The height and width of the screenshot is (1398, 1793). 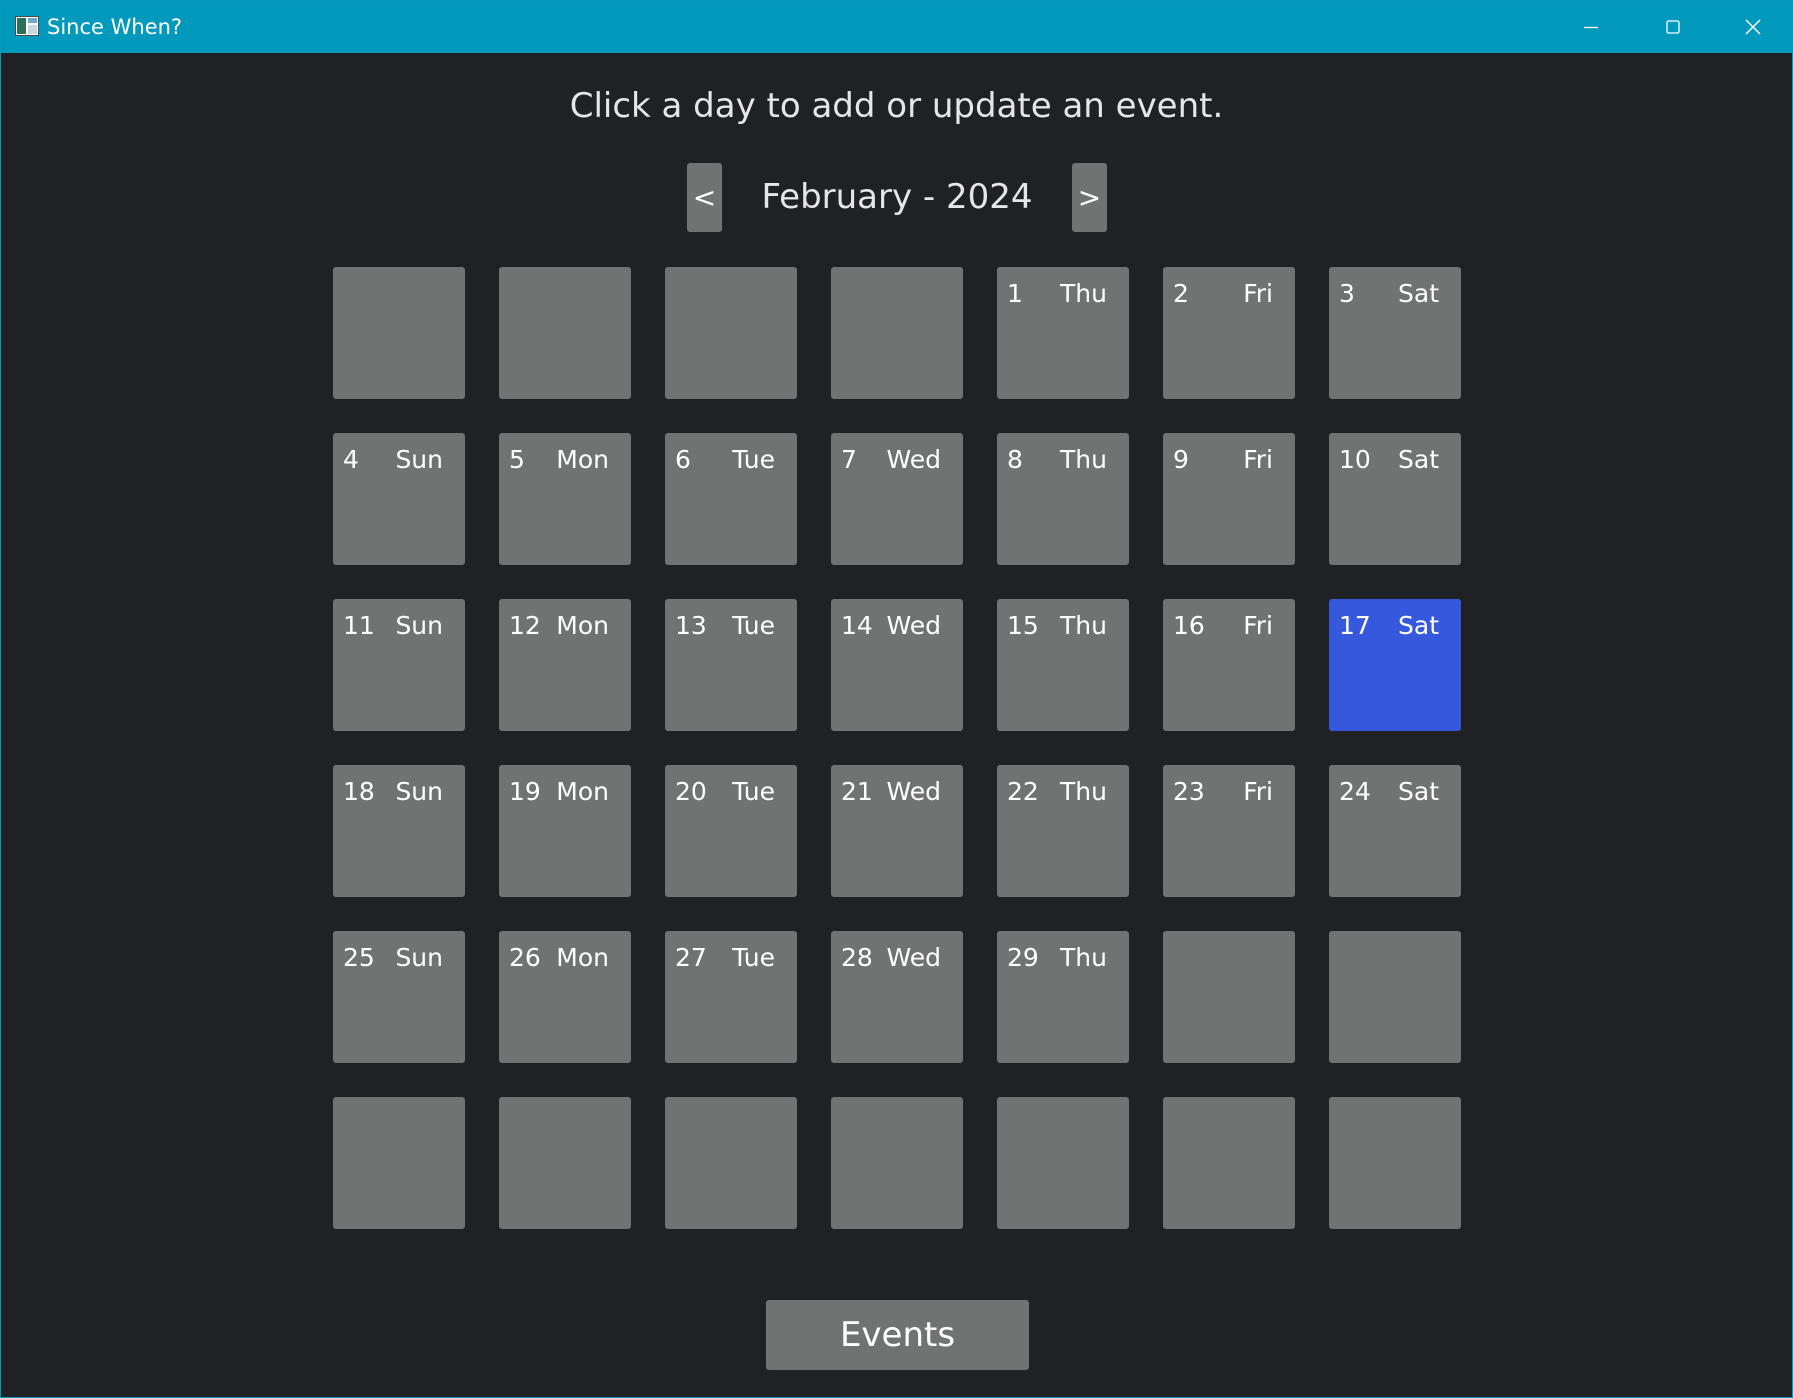 What do you see at coordinates (1229, 333) in the screenshot?
I see `day-tile-2: 2 Fri` at bounding box center [1229, 333].